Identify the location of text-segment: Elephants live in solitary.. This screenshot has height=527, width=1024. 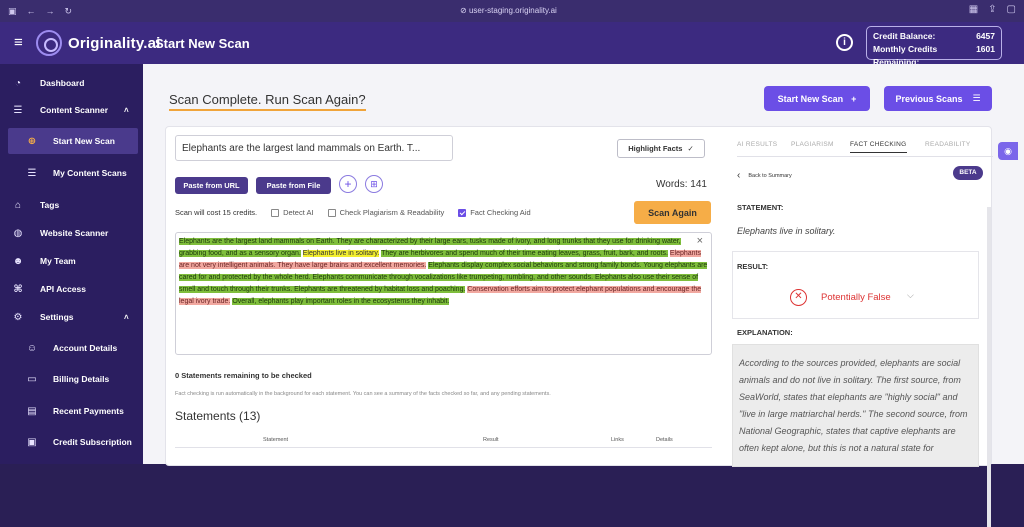
(341, 253).